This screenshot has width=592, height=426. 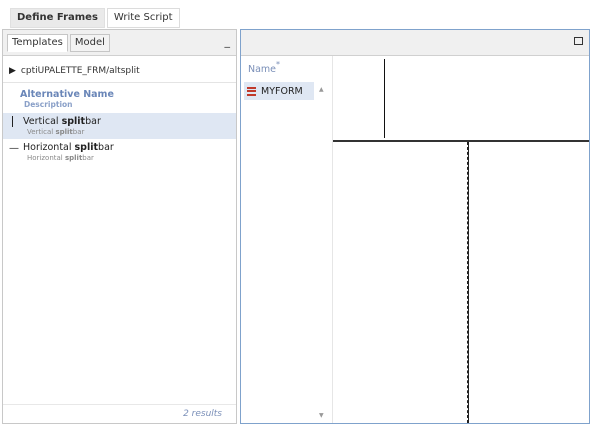 I want to click on template-item-vertical-splitbar: Vertical splitbar Vertical splitbar, so click(x=119, y=126).